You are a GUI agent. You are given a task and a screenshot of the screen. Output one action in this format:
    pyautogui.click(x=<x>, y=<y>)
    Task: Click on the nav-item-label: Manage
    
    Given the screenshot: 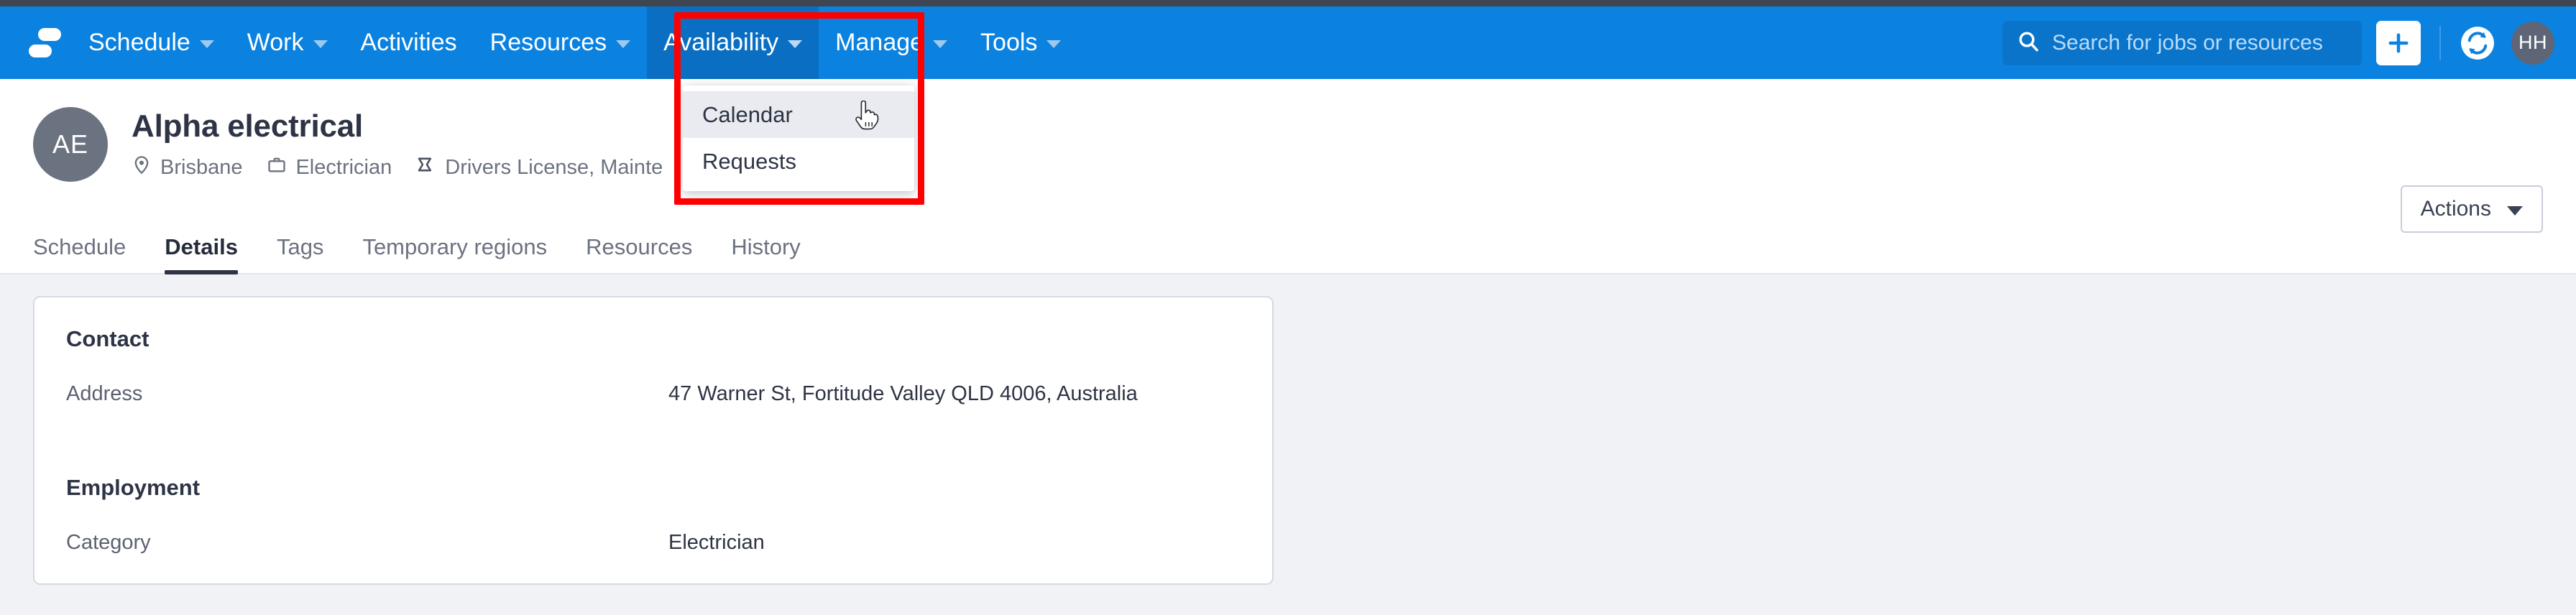 What is the action you would take?
    pyautogui.click(x=879, y=42)
    